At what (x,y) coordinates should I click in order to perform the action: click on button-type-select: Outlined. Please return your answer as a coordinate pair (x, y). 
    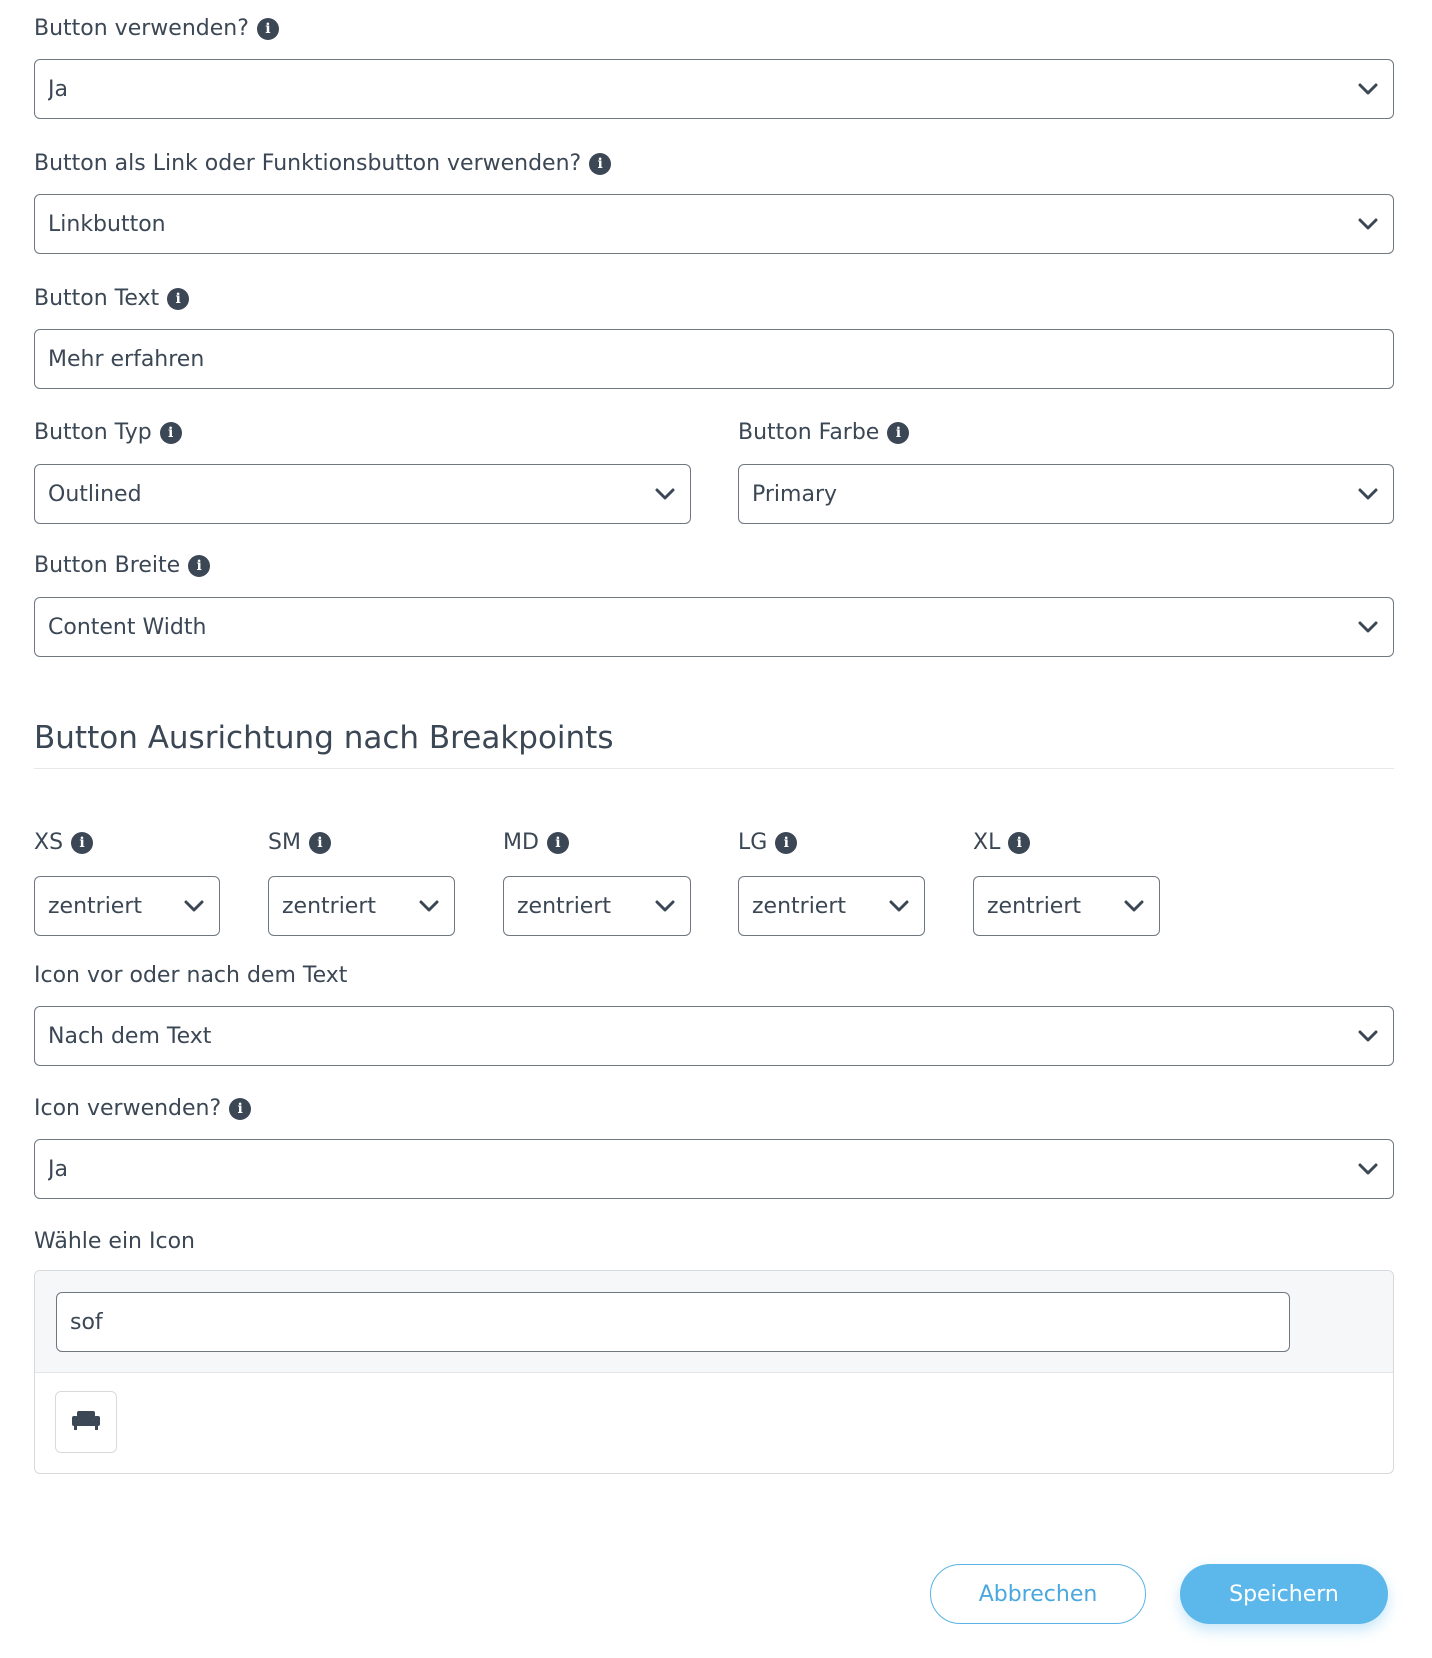
    Looking at the image, I should click on (362, 494).